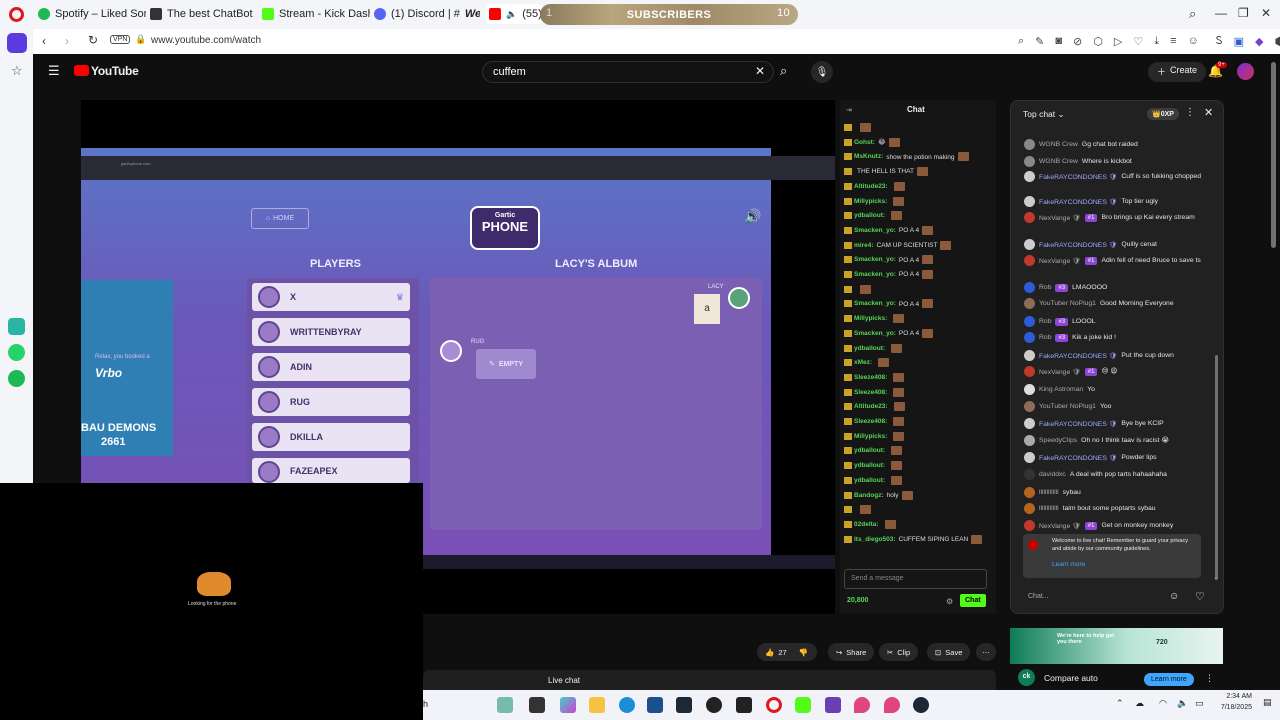  Describe the element at coordinates (1173, 41) in the screenshot. I see `menu-lines-icon: ≡` at that location.